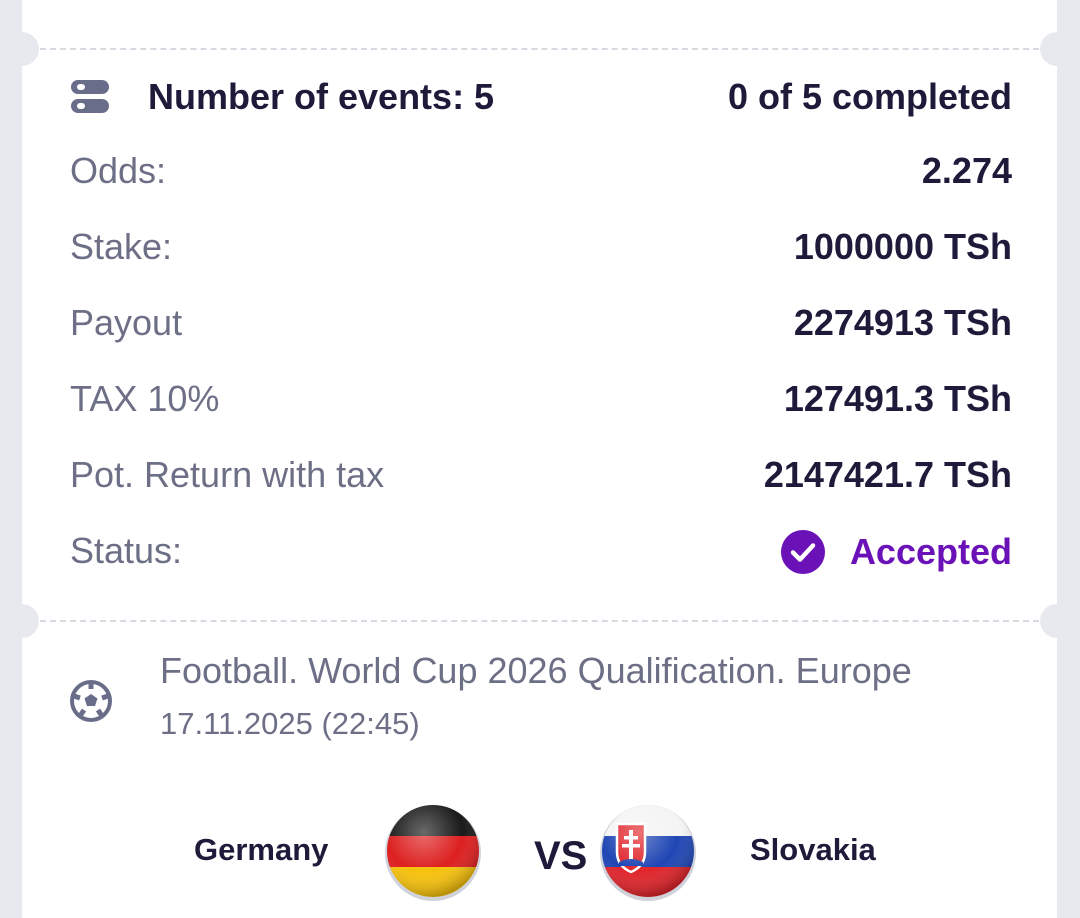 The image size is (1080, 918). What do you see at coordinates (930, 551) in the screenshot?
I see `status-value: Accepted` at bounding box center [930, 551].